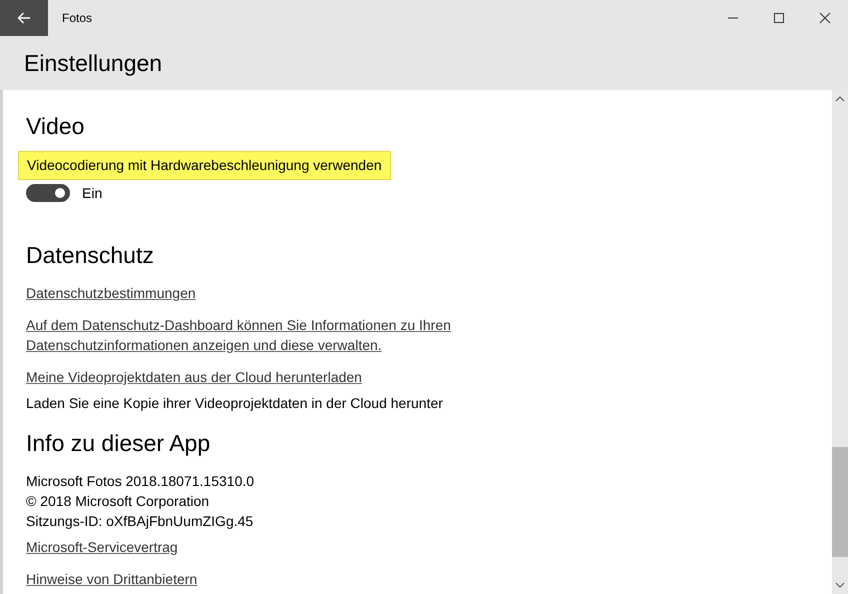 This screenshot has height=594, width=848. Describe the element at coordinates (840, 342) in the screenshot. I see `scrollbar` at that location.